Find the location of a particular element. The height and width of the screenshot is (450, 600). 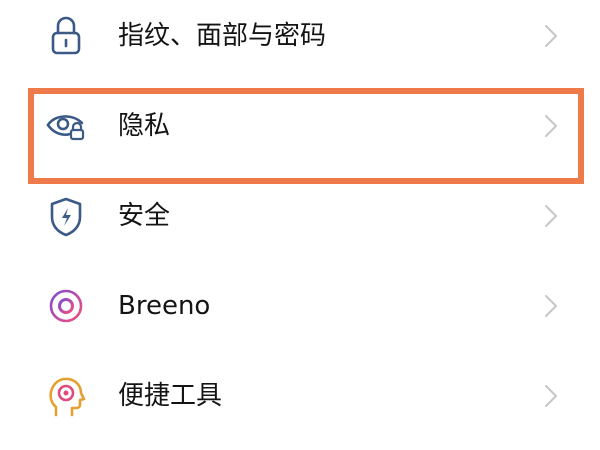

settings-item-label: Breeno is located at coordinates (164, 306).